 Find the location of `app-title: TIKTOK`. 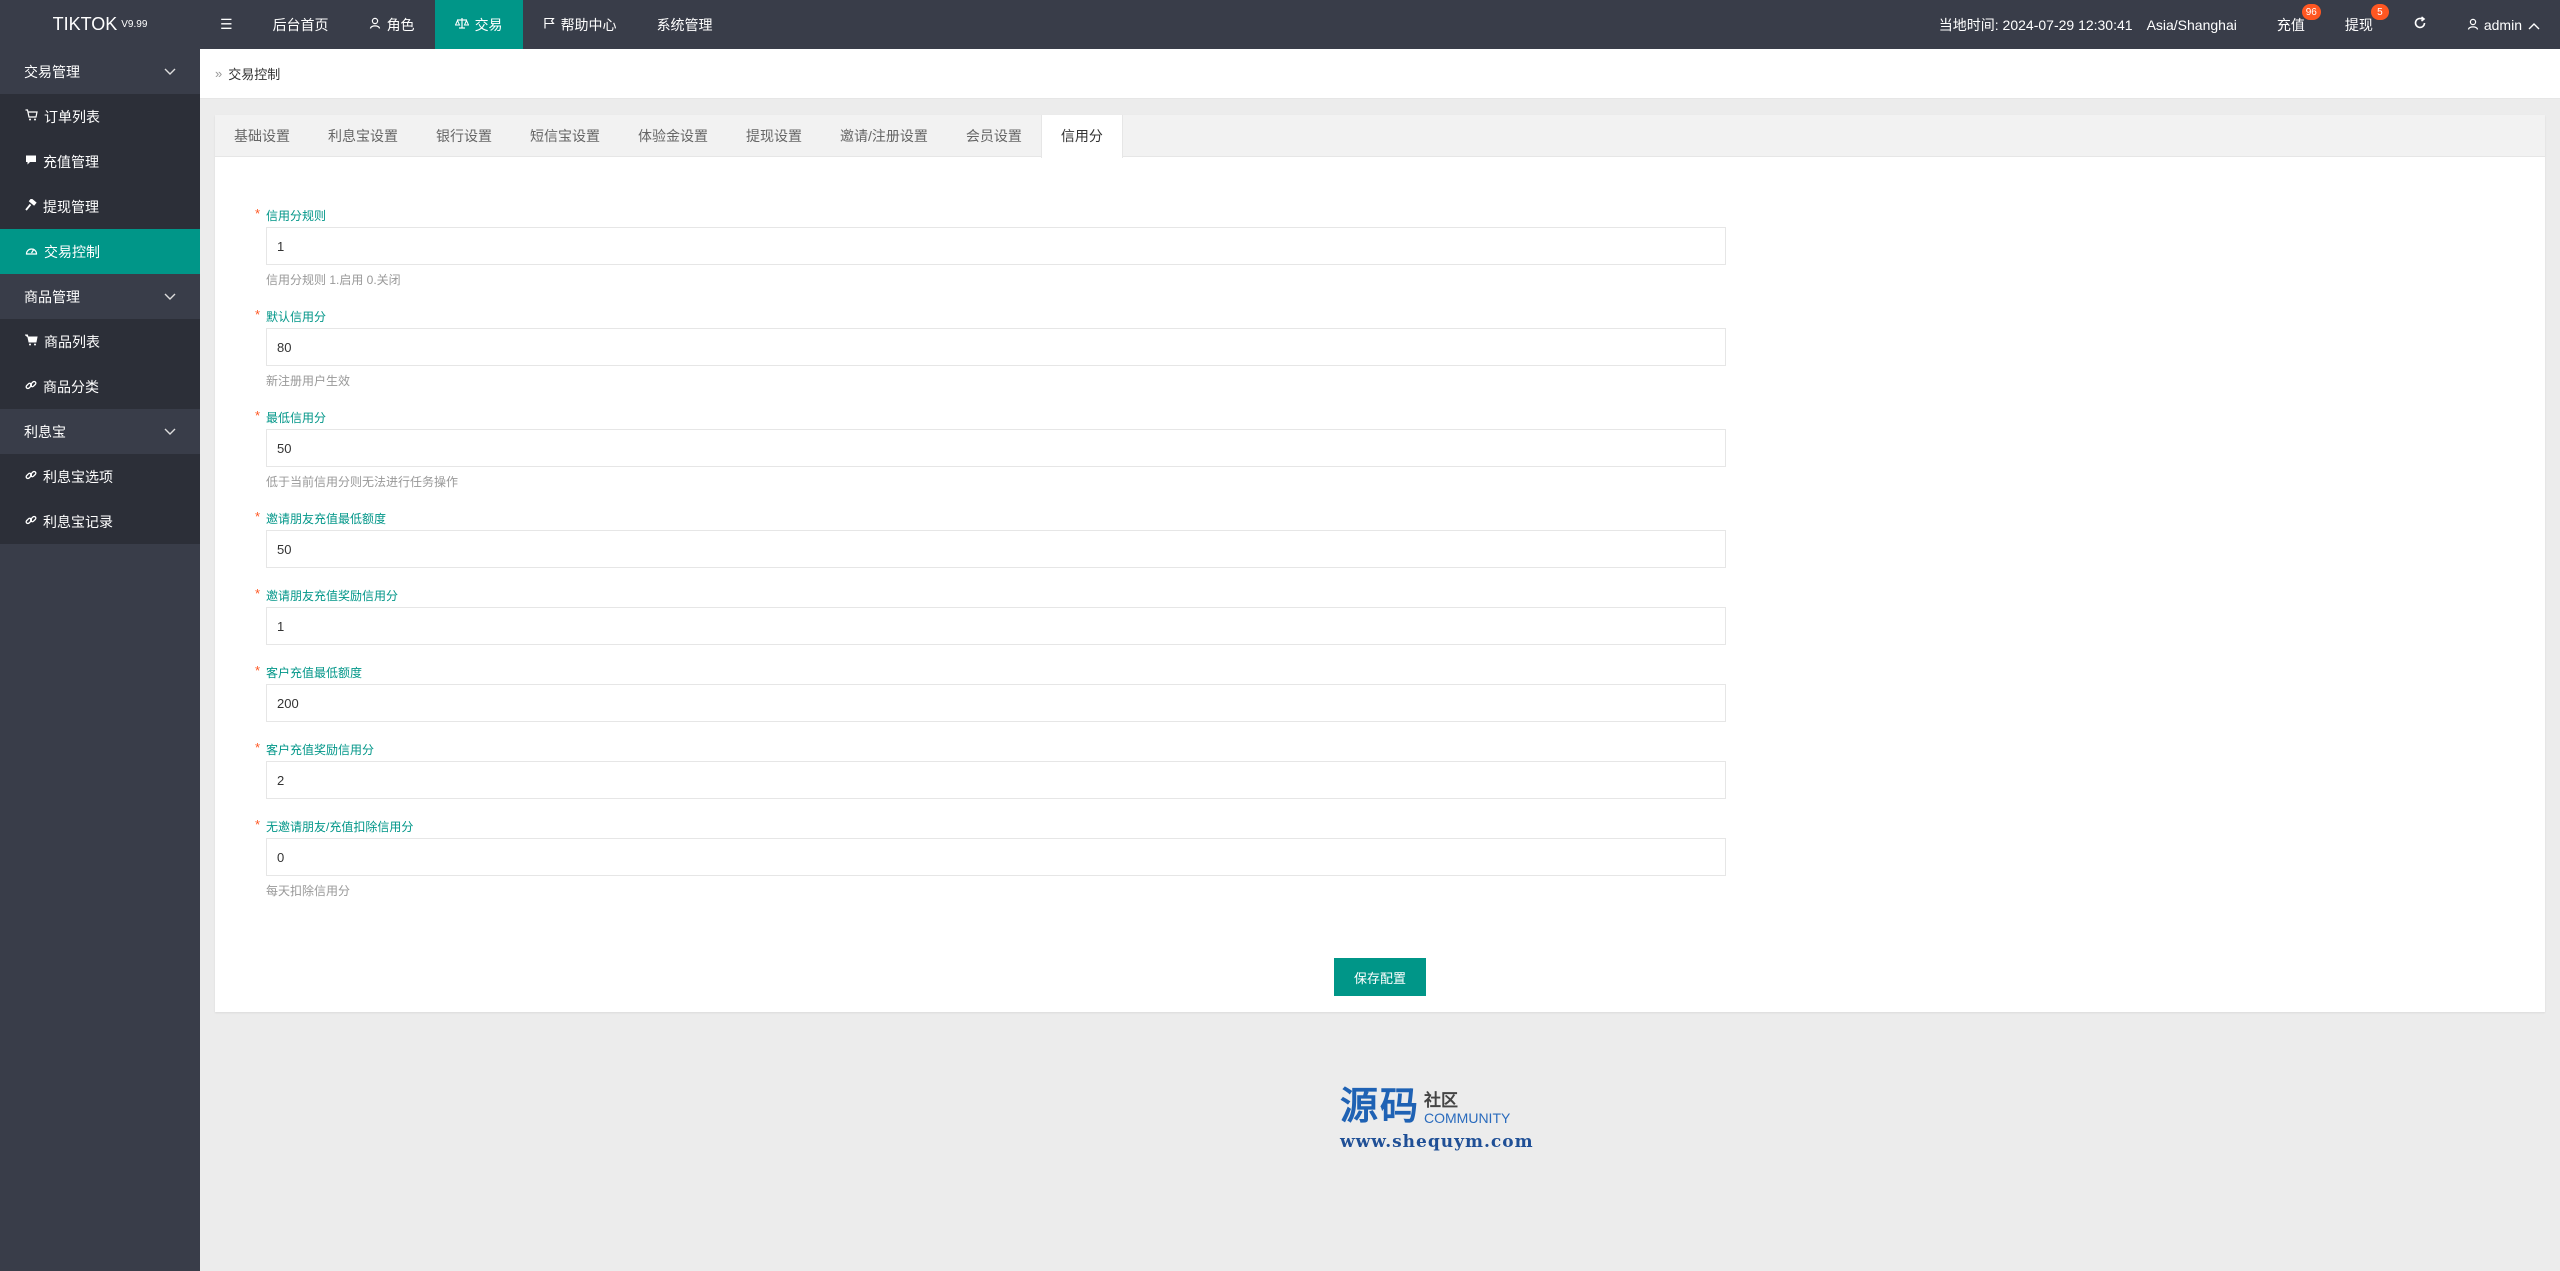

app-title: TIKTOK is located at coordinates (85, 24).